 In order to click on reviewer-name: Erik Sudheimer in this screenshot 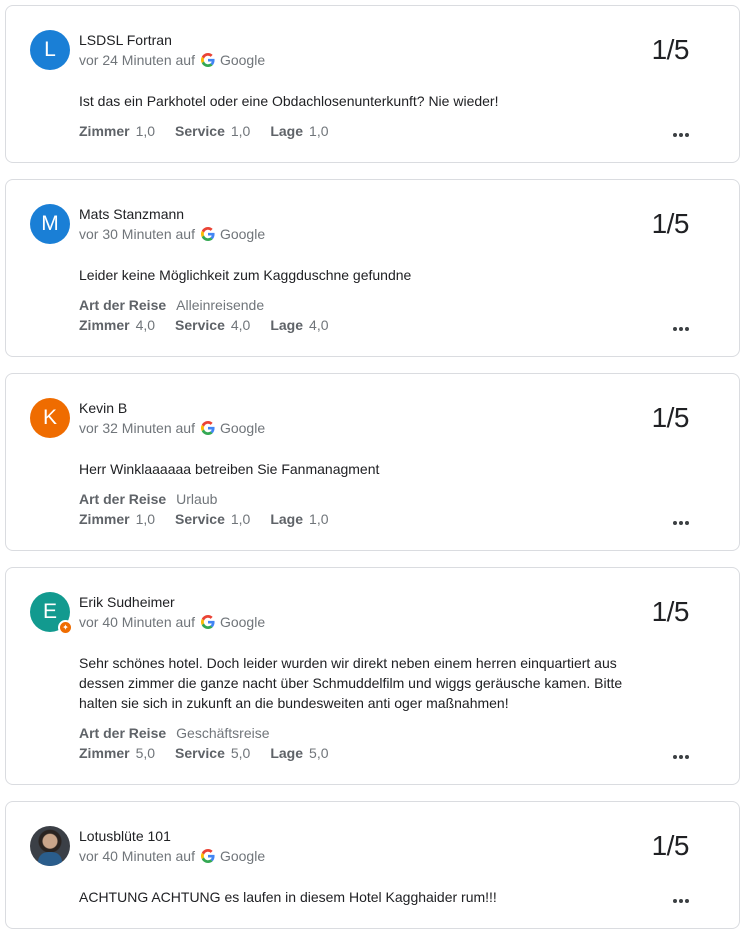, I will do `click(127, 602)`.